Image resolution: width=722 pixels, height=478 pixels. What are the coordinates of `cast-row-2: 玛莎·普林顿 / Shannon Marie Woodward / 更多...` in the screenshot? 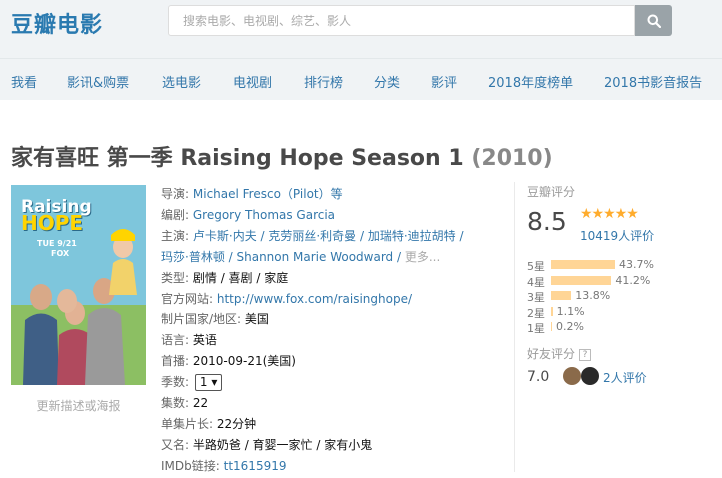 It's located at (331, 257).